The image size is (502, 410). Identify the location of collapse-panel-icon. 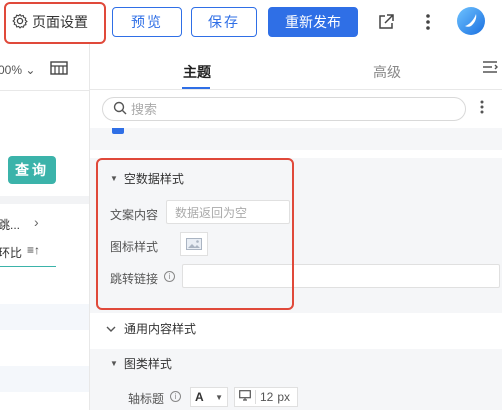
(490, 68).